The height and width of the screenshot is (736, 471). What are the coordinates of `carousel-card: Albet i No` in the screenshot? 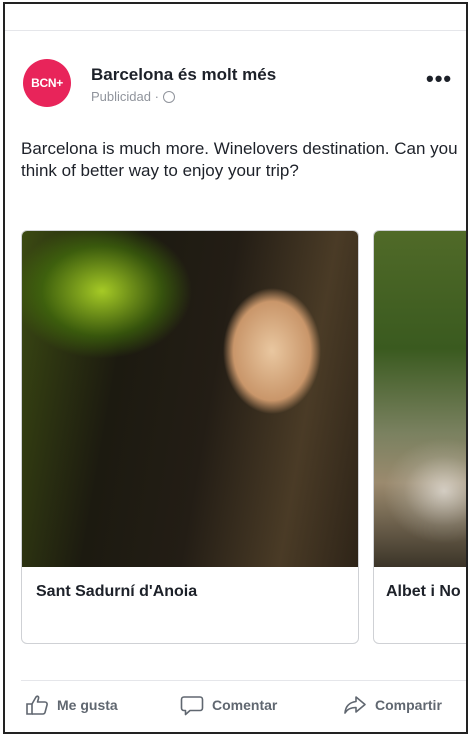 It's located at (419, 437).